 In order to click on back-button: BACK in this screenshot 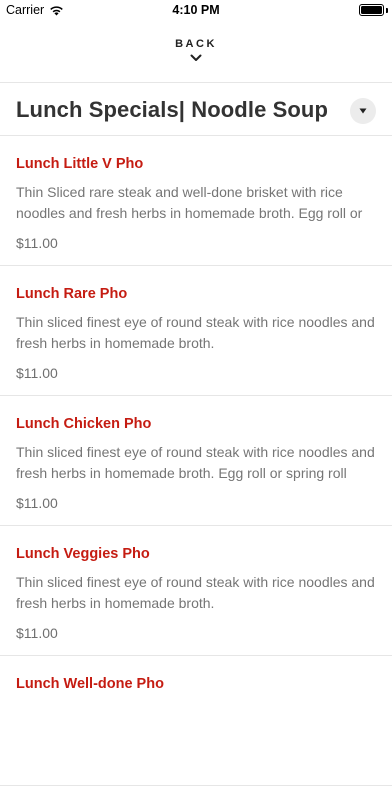, I will do `click(196, 56)`.